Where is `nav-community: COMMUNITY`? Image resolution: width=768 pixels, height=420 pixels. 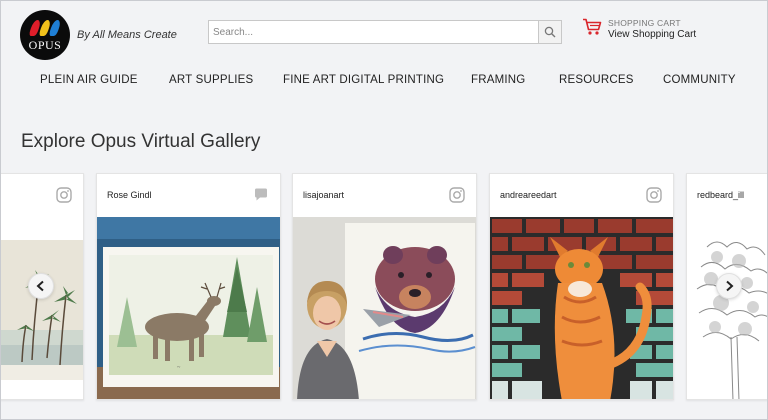
nav-community: COMMUNITY is located at coordinates (699, 80).